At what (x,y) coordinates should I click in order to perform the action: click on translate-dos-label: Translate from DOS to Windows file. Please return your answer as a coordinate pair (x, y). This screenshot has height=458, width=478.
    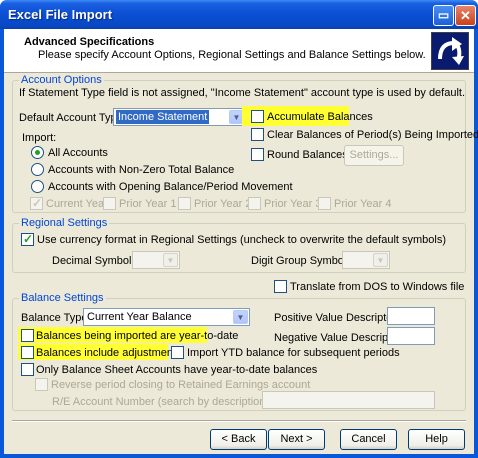
    Looking at the image, I should click on (377, 287).